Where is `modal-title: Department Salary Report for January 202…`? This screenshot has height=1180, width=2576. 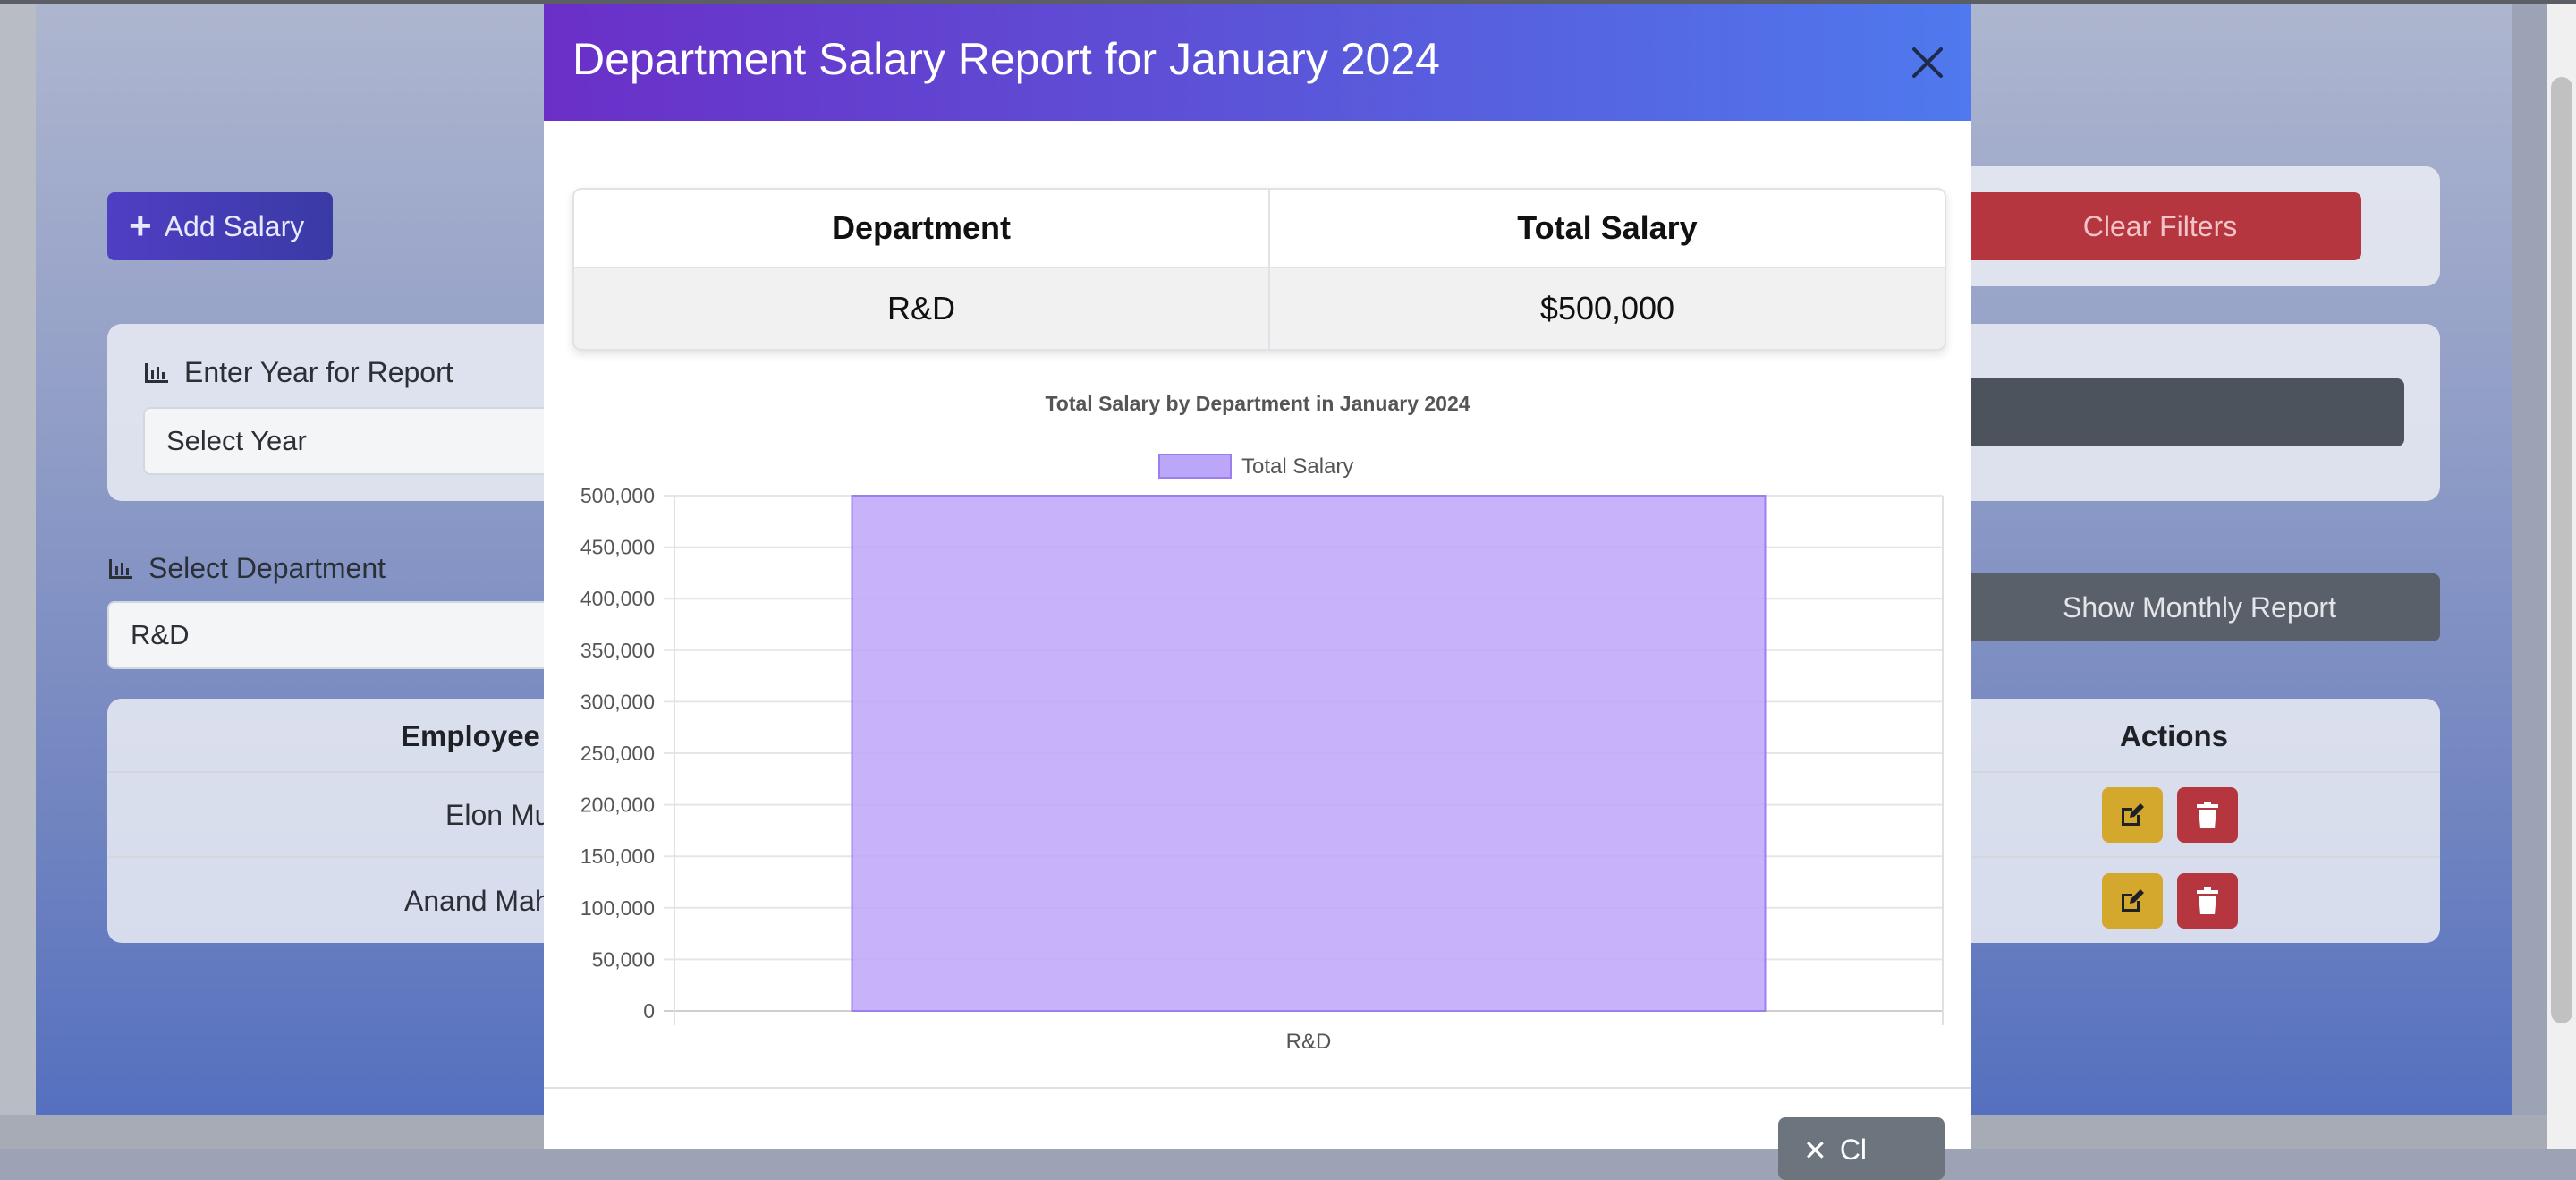 modal-title: Department Salary Report for January 202… is located at coordinates (1006, 59).